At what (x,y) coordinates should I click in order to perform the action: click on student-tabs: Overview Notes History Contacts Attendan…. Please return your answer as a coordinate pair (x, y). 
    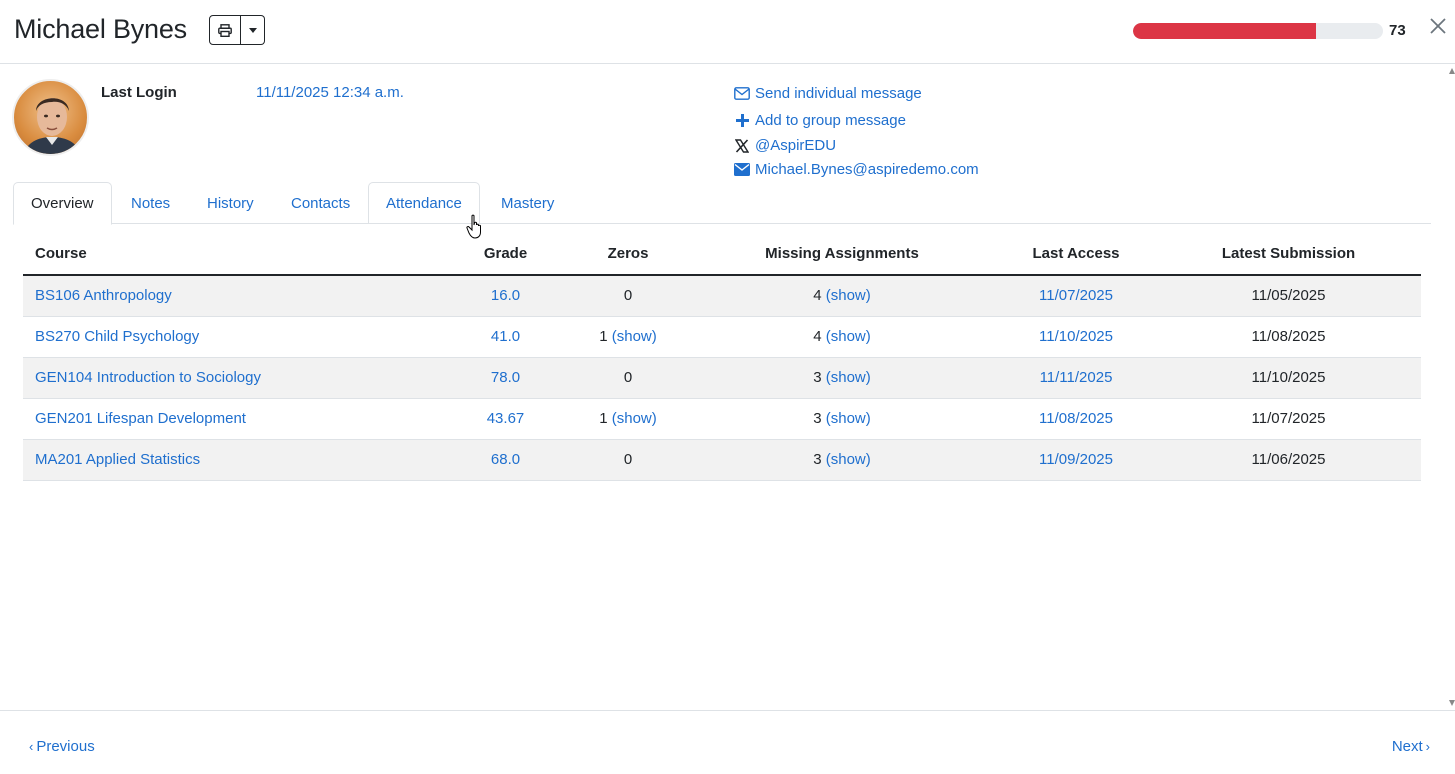
    Looking at the image, I should click on (722, 203).